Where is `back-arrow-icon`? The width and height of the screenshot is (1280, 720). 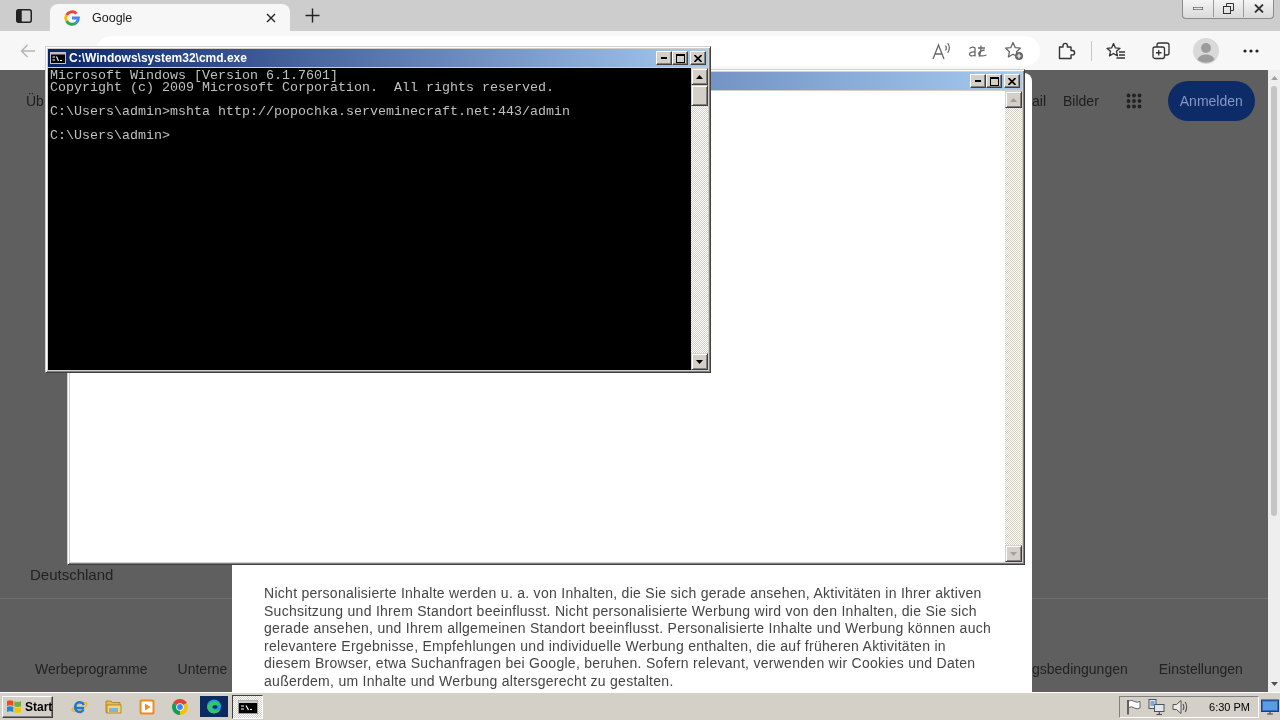
back-arrow-icon is located at coordinates (28, 50).